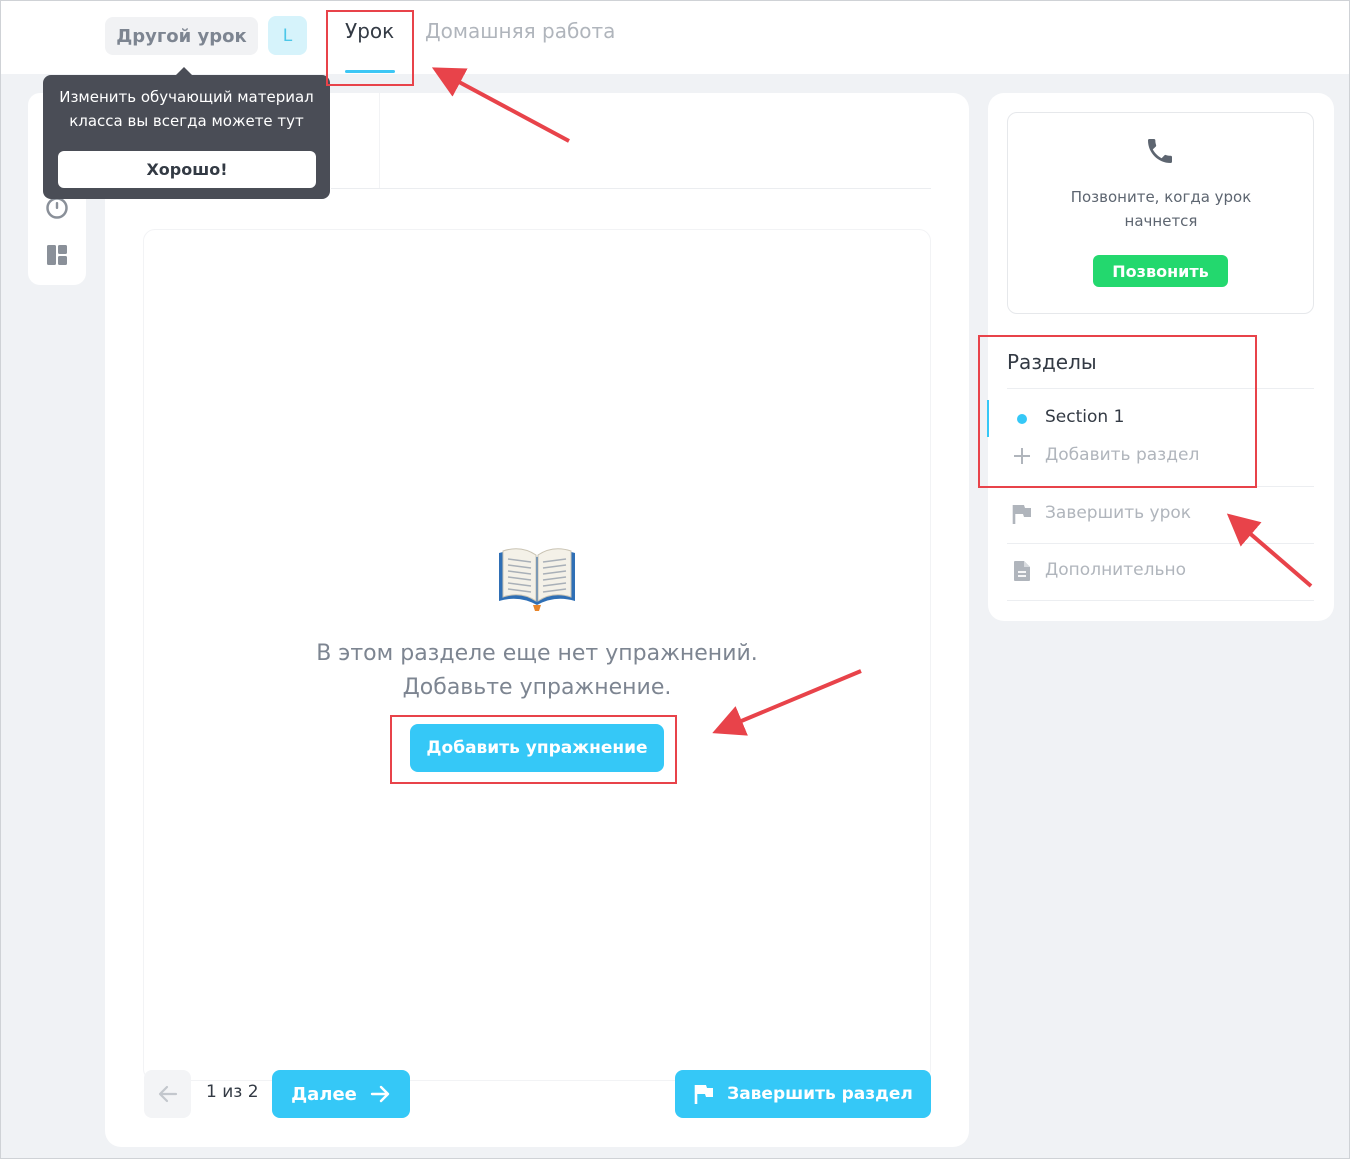 This screenshot has width=1350, height=1159. I want to click on tab-homework: Домашняя работа, so click(520, 31).